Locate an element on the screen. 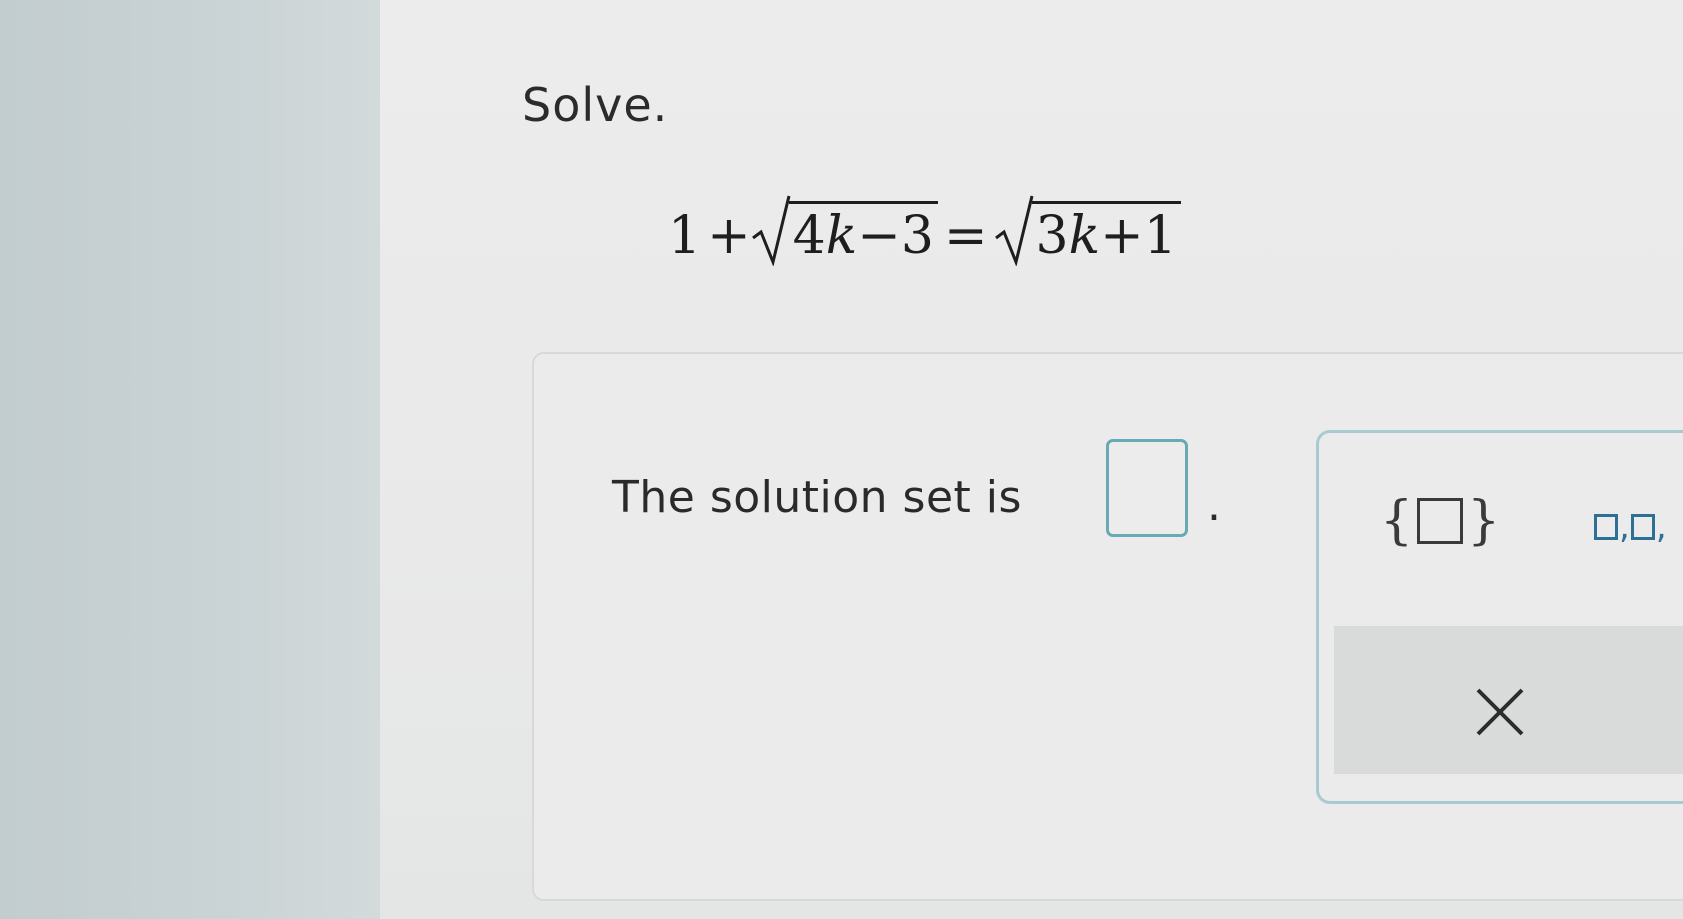  left-radicand-coefficient: 4 is located at coordinates (809, 236).